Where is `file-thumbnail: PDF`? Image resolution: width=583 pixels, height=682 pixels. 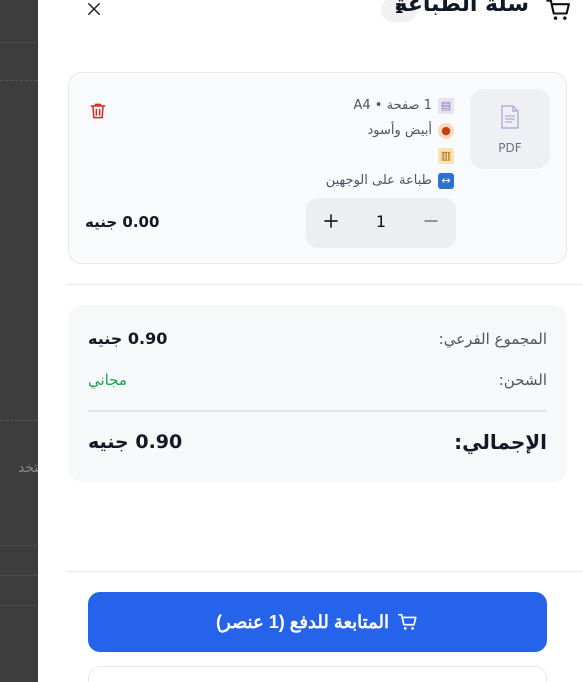
file-thumbnail: PDF is located at coordinates (510, 129).